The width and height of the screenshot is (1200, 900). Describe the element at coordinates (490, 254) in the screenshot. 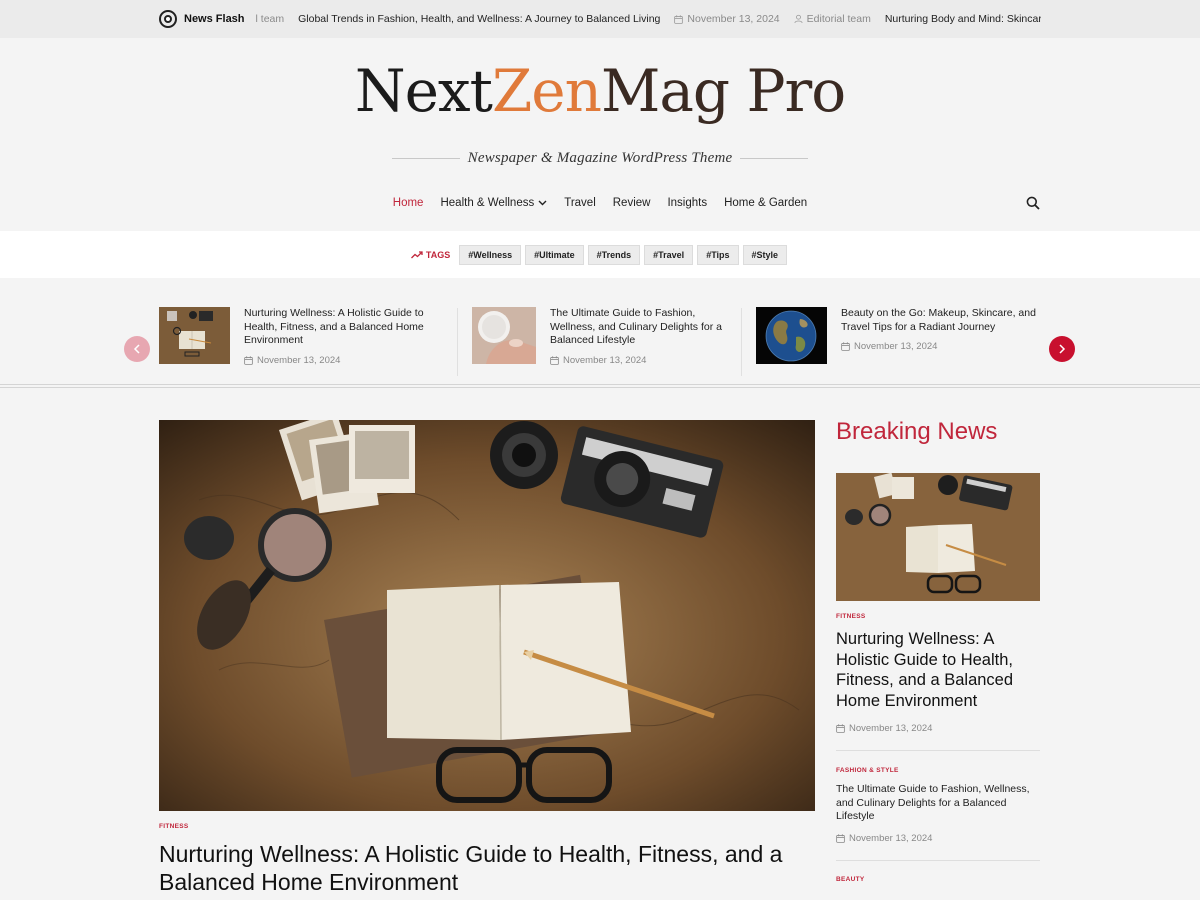

I see `tag-wellness: #Wellness` at that location.